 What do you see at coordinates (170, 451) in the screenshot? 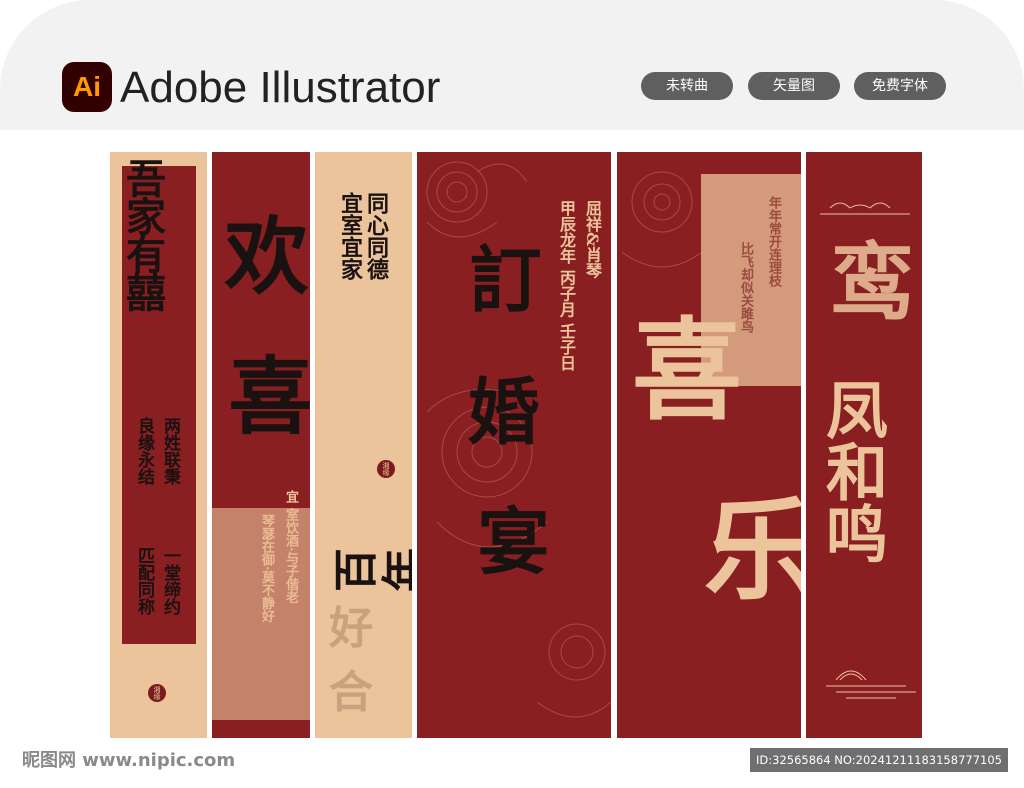
I see `panel-1-line-a: 两姓联秉` at bounding box center [170, 451].